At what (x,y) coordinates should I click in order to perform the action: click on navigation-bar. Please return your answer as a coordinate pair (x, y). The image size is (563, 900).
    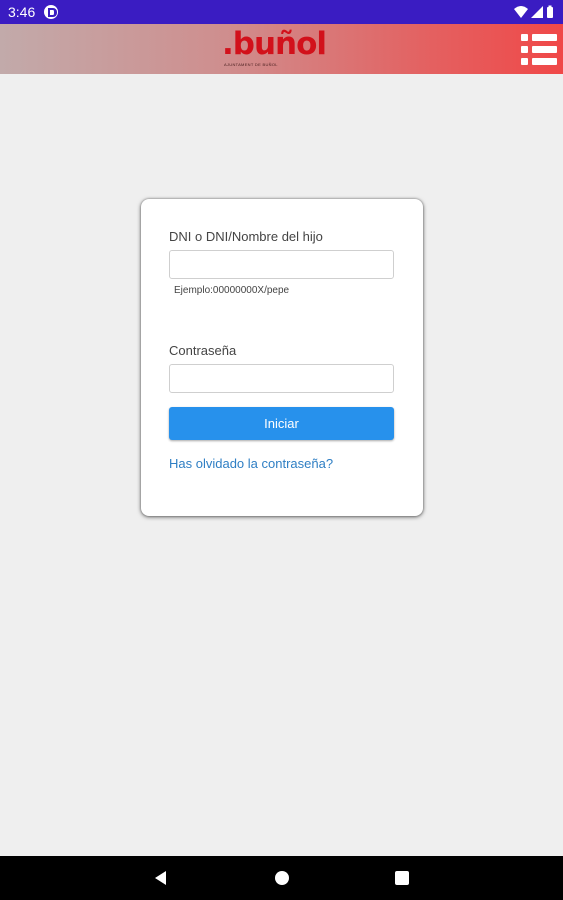
    Looking at the image, I should click on (281, 878).